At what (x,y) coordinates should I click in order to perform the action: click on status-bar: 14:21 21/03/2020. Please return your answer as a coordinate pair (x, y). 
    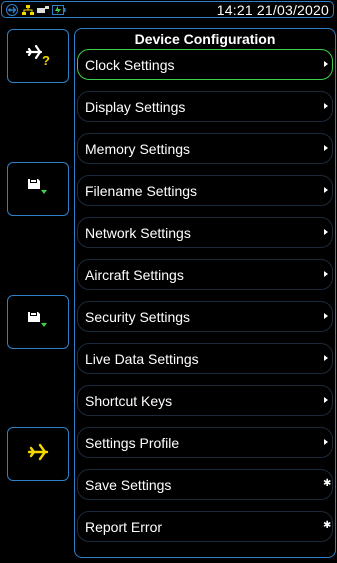
    Looking at the image, I should click on (167, 9).